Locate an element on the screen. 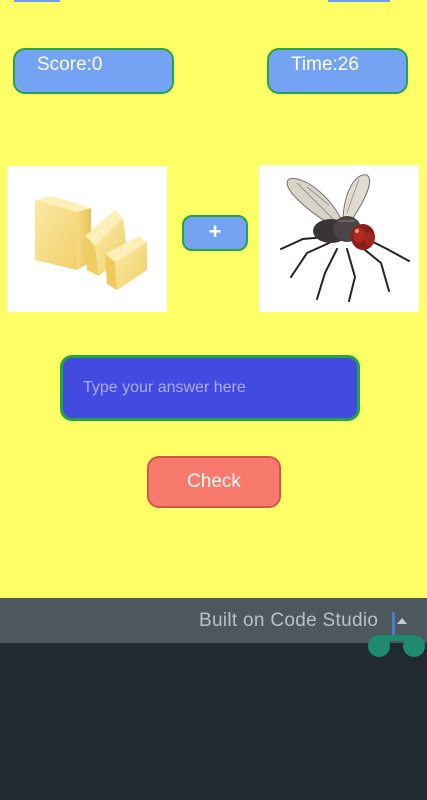  score-display: Score:0 is located at coordinates (93, 71).